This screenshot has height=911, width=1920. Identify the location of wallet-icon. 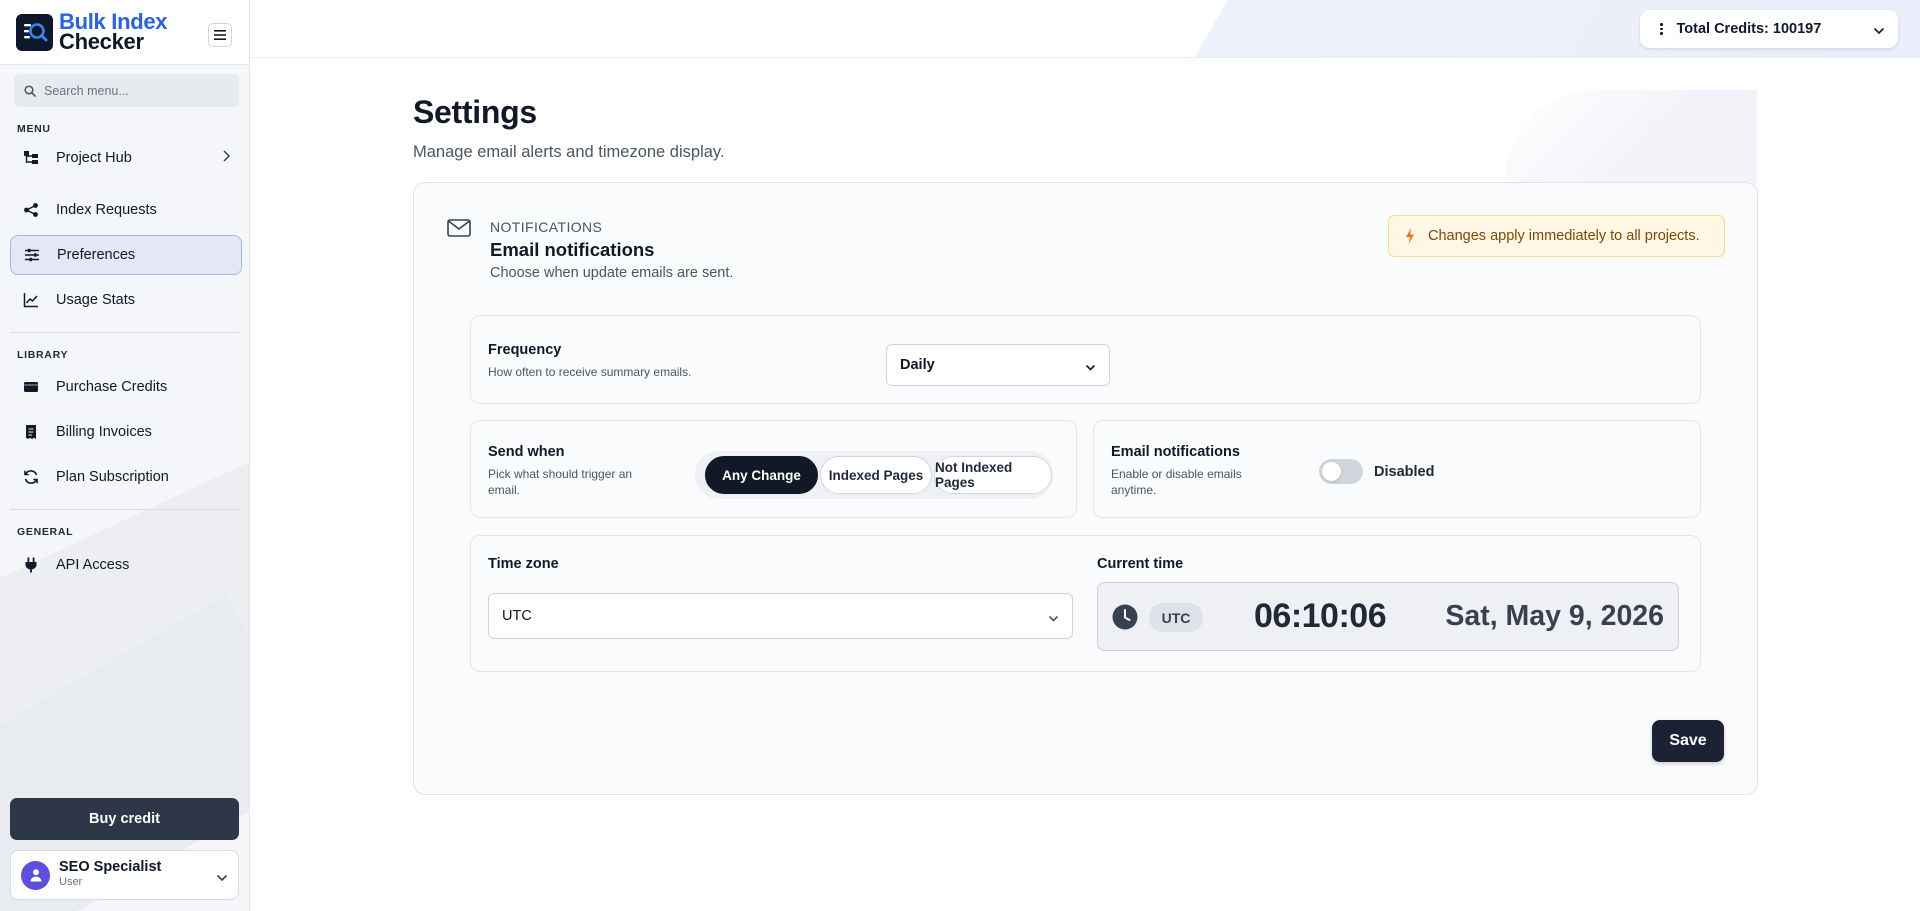
(31, 387).